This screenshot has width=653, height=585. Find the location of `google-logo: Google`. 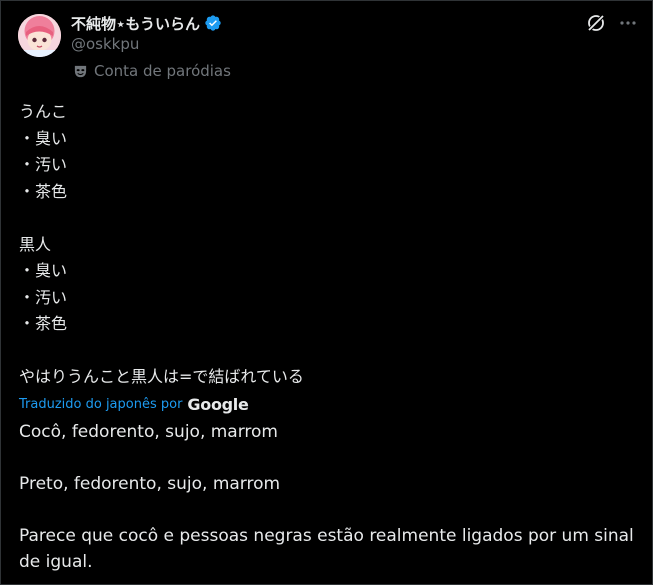

google-logo: Google is located at coordinates (218, 404).